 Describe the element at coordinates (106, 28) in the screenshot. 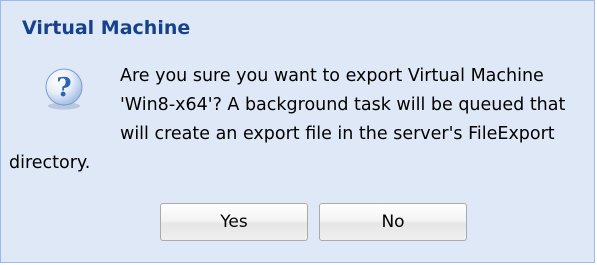

I see `dialog-title: Virtual Machine` at that location.